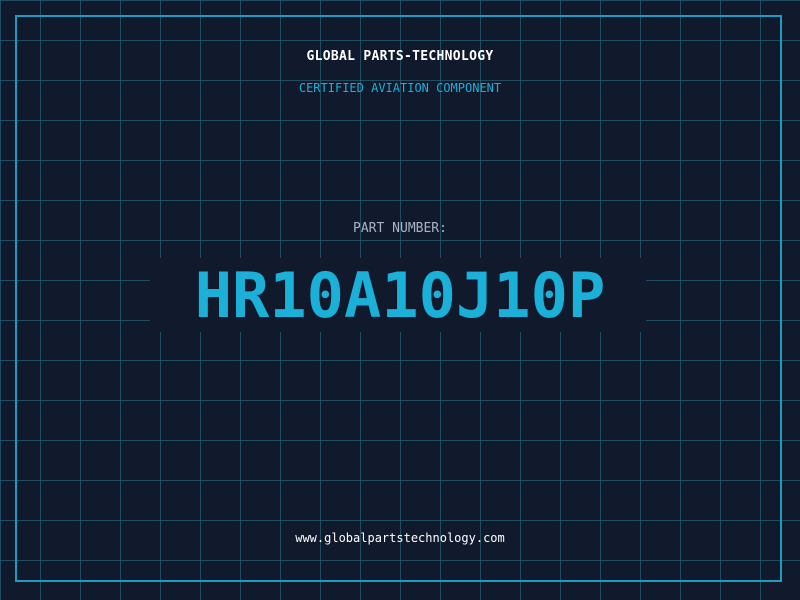  Describe the element at coordinates (400, 88) in the screenshot. I see `certification-tagline: CERTIFIED AVIATION COMPONENT` at that location.